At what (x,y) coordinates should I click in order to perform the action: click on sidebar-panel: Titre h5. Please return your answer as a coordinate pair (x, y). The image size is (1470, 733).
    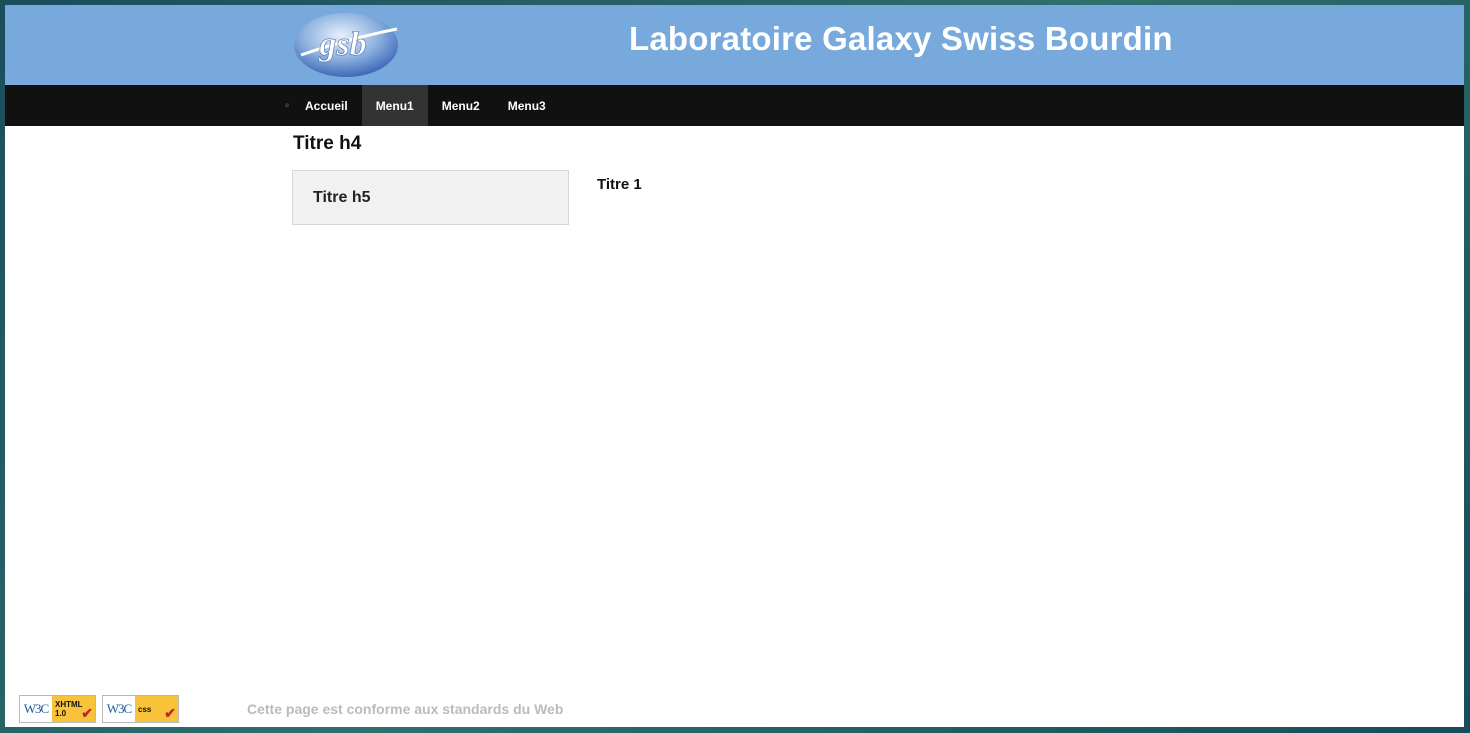
    Looking at the image, I should click on (430, 197).